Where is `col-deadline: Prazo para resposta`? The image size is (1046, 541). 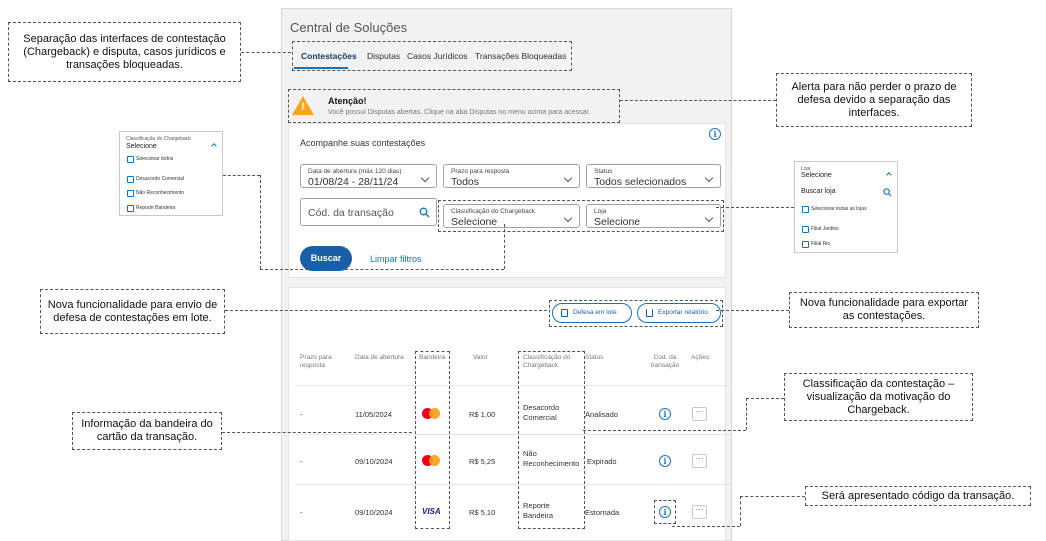
col-deadline: Prazo para resposta is located at coordinates (316, 361).